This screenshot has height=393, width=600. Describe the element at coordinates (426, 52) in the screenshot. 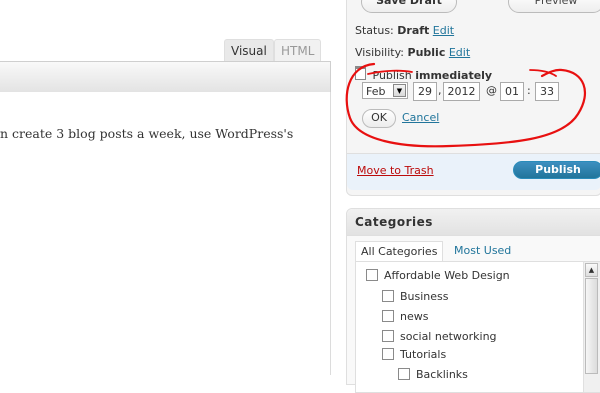

I see `visibility-value: Public` at that location.